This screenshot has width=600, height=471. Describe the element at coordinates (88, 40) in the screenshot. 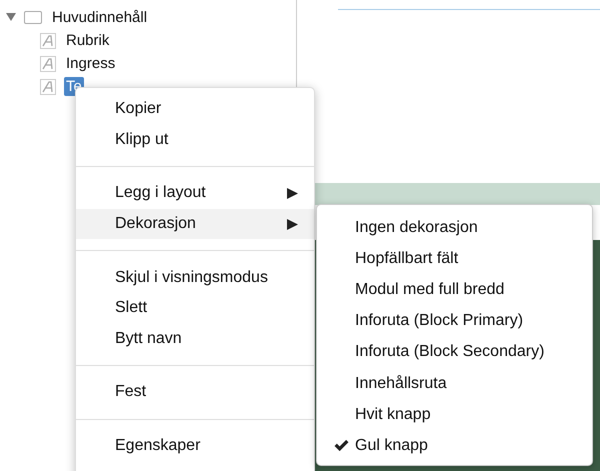

I see `tree-item: Rubrik` at that location.